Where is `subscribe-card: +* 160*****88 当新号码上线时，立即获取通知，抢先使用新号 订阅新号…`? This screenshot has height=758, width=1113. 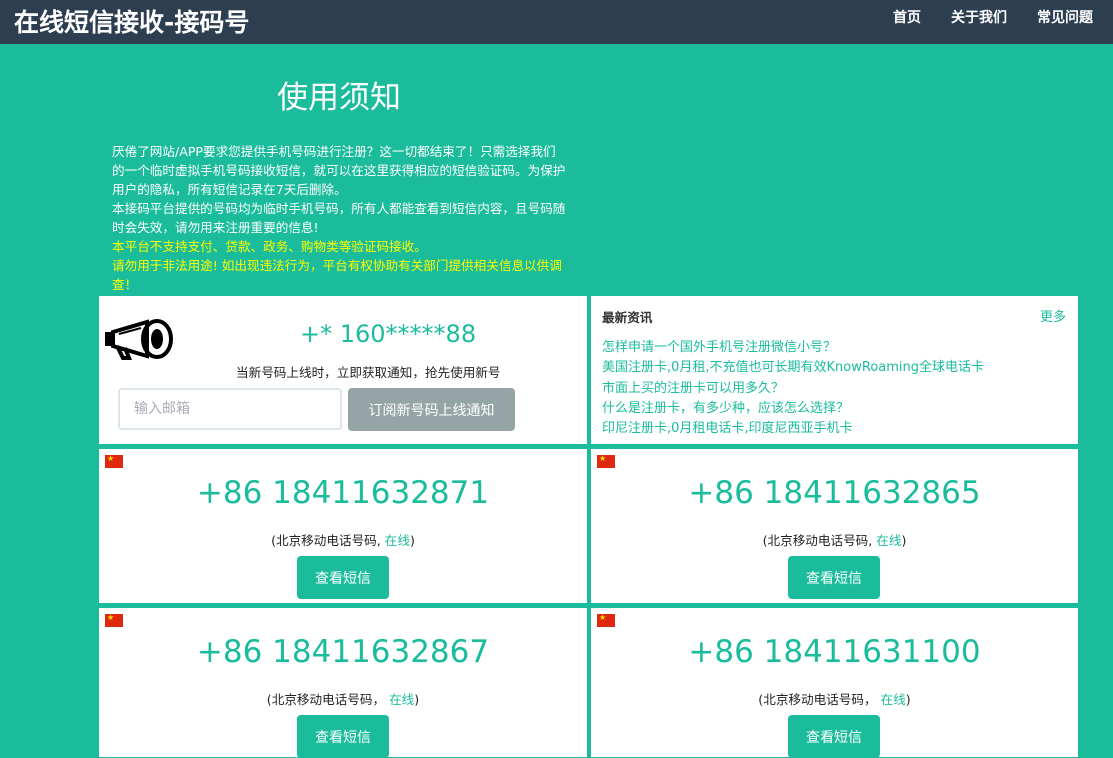
subscribe-card: +* 160*****88 当新号码上线时，立即获取通知，抢先使用新号 订阅新号… is located at coordinates (343, 370).